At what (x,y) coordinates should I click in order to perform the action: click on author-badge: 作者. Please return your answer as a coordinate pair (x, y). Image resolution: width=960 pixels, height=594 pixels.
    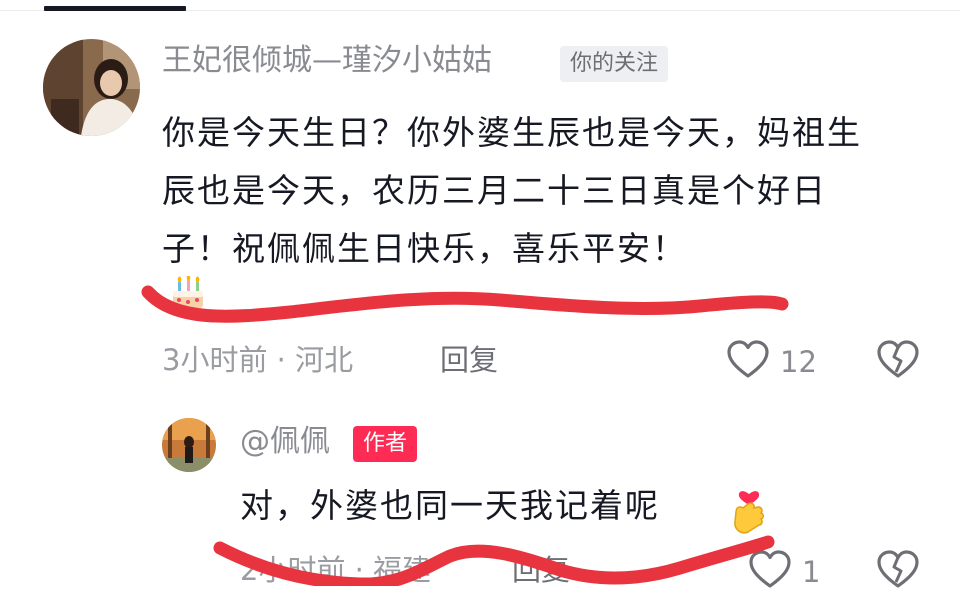
    Looking at the image, I should click on (385, 444).